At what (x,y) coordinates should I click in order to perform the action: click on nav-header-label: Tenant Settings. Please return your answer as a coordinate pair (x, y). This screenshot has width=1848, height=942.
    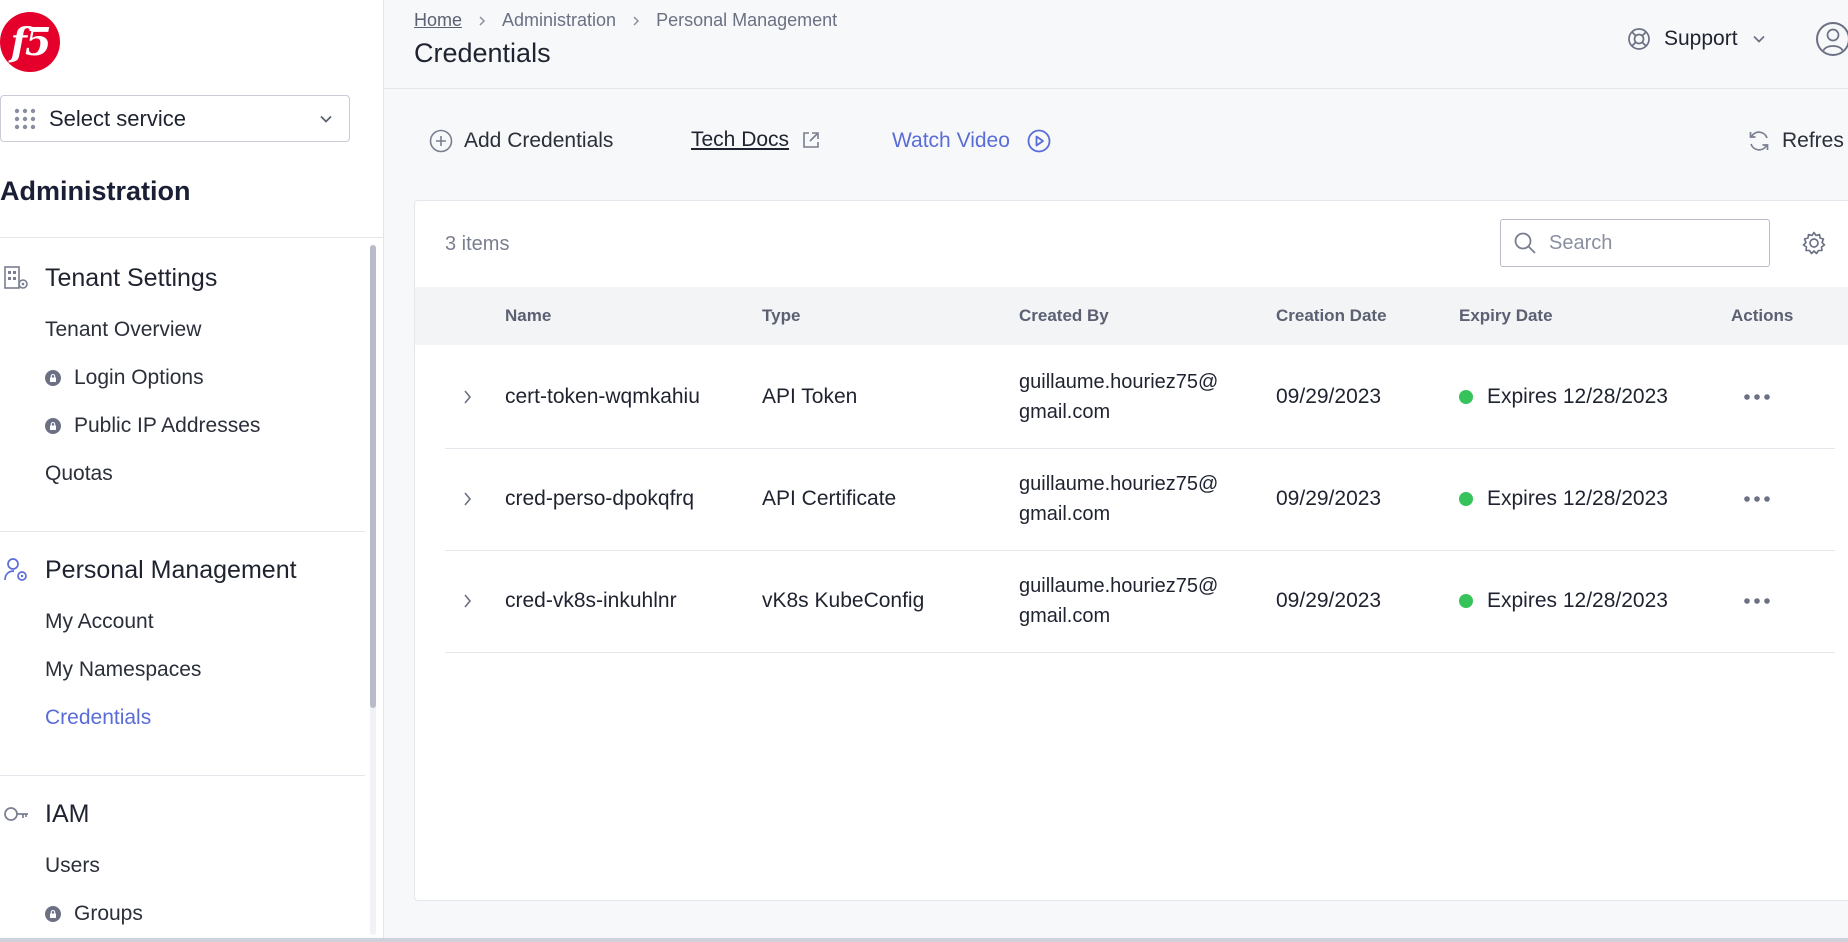
    Looking at the image, I should click on (131, 277).